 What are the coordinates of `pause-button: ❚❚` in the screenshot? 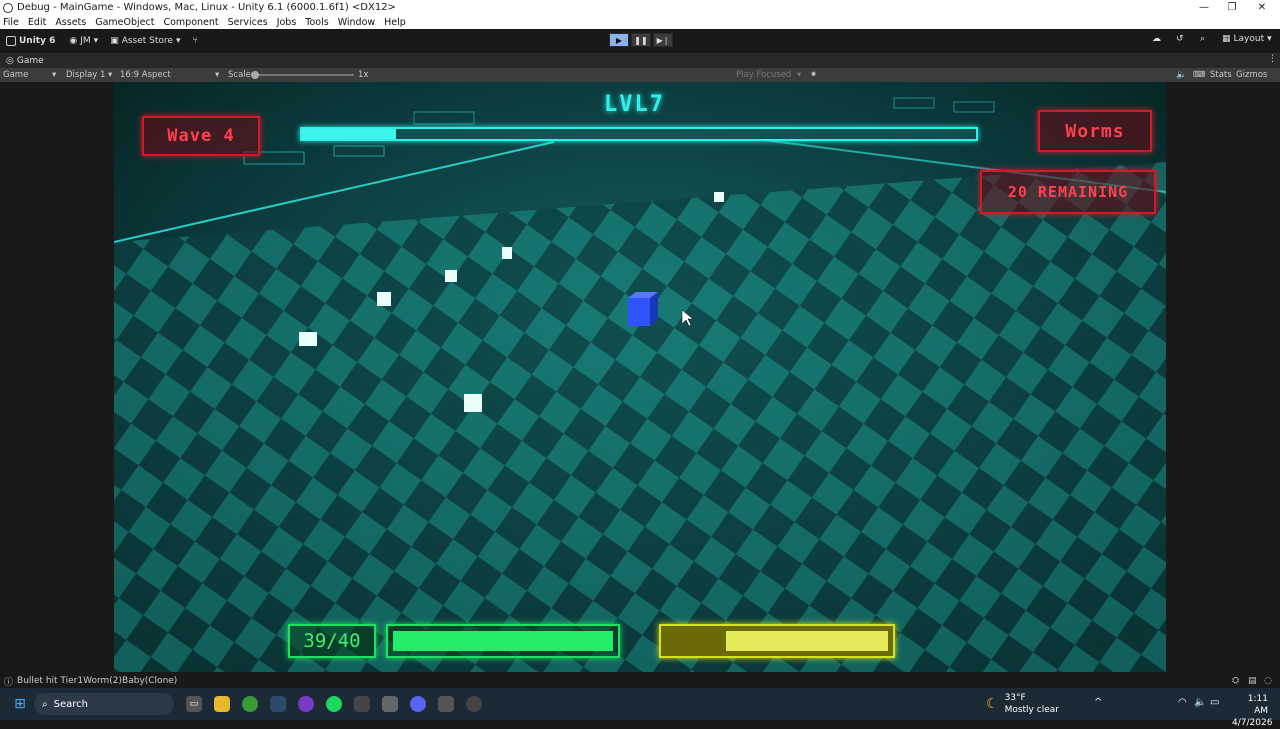 It's located at (641, 40).